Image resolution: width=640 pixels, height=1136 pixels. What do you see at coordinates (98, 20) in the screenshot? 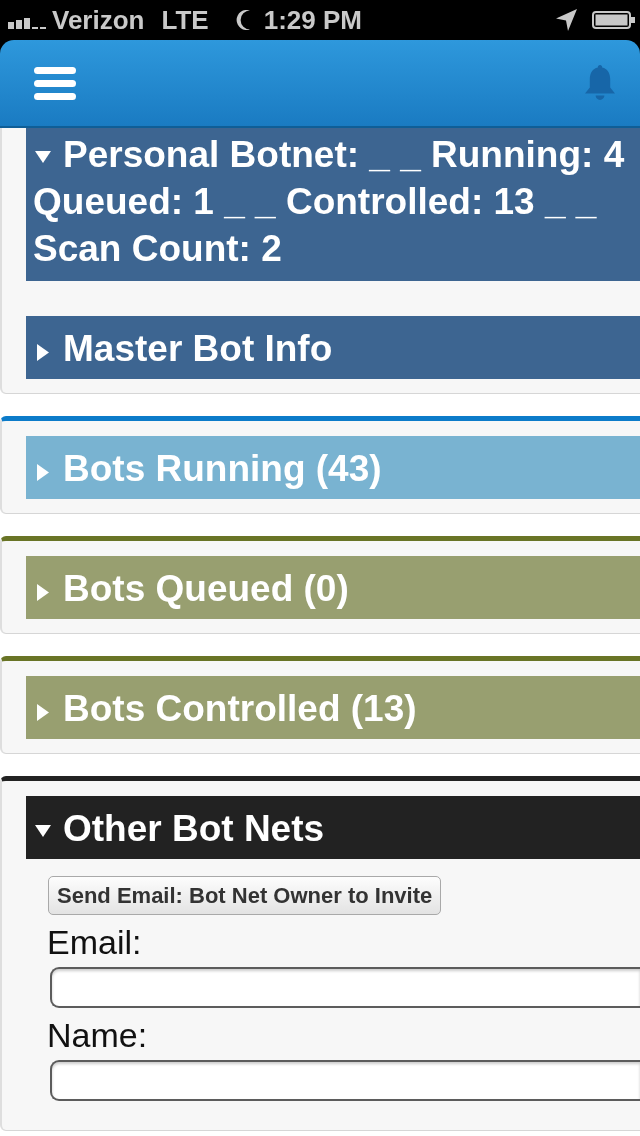
I see `carrier-name: Verizon` at bounding box center [98, 20].